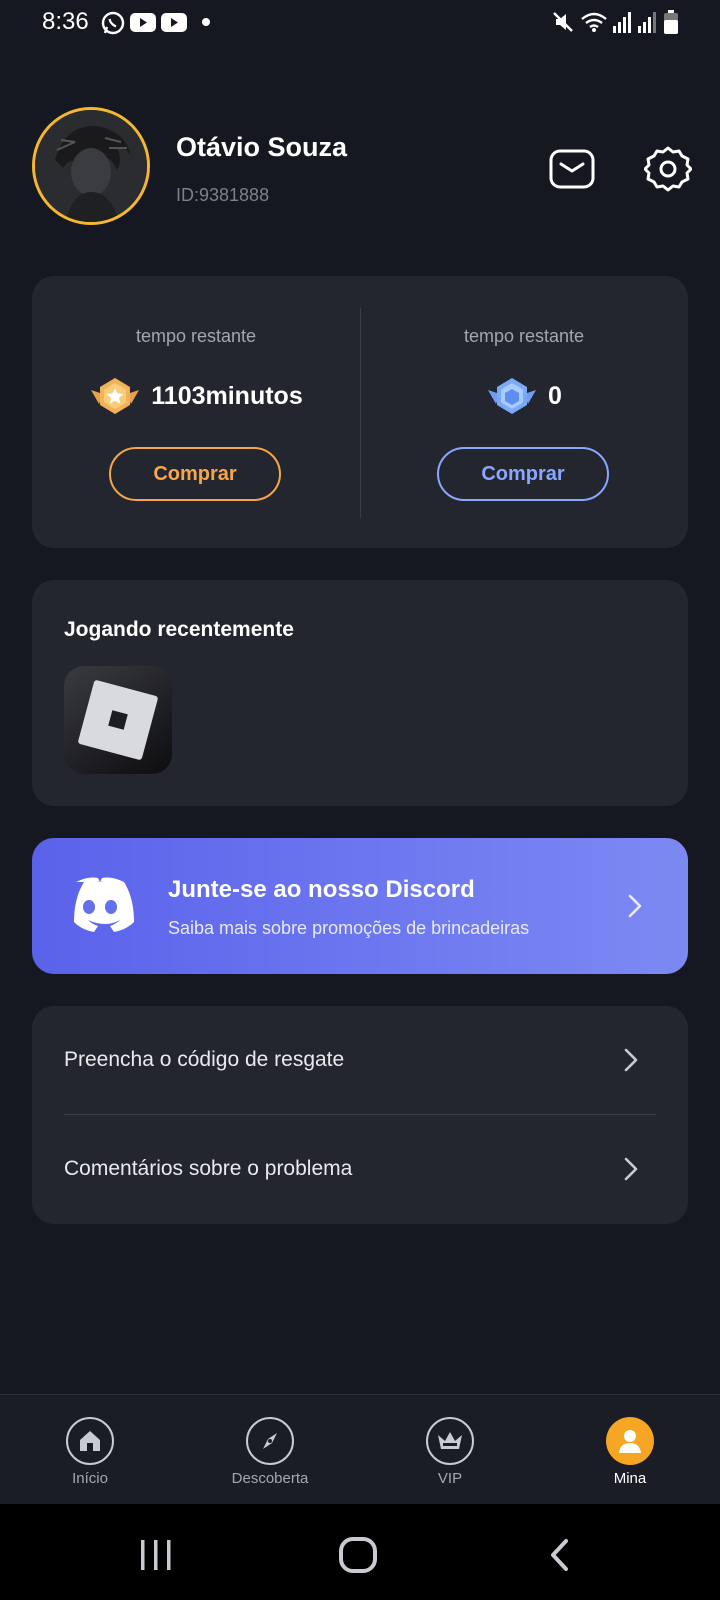  Describe the element at coordinates (195, 474) in the screenshot. I see `buy-button-gold: Comprar` at that location.